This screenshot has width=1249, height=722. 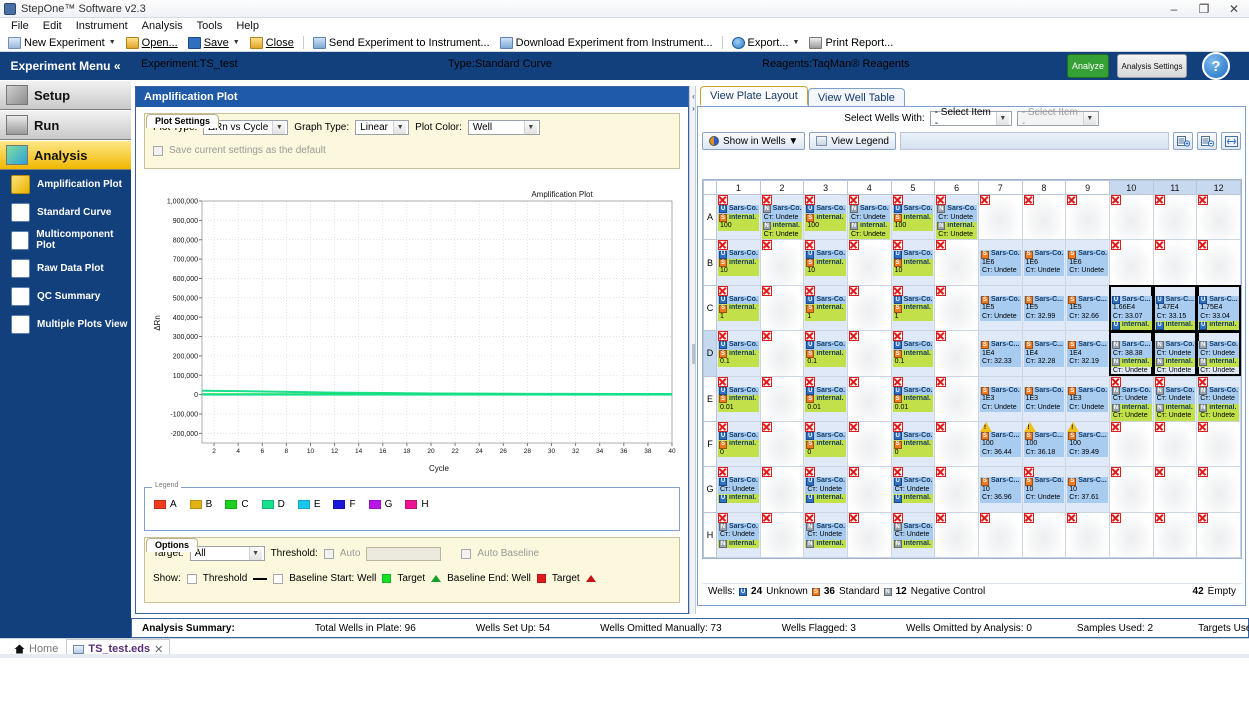 What do you see at coordinates (65, 66) in the screenshot?
I see `experiment-menu-title: Experiment Menu «` at bounding box center [65, 66].